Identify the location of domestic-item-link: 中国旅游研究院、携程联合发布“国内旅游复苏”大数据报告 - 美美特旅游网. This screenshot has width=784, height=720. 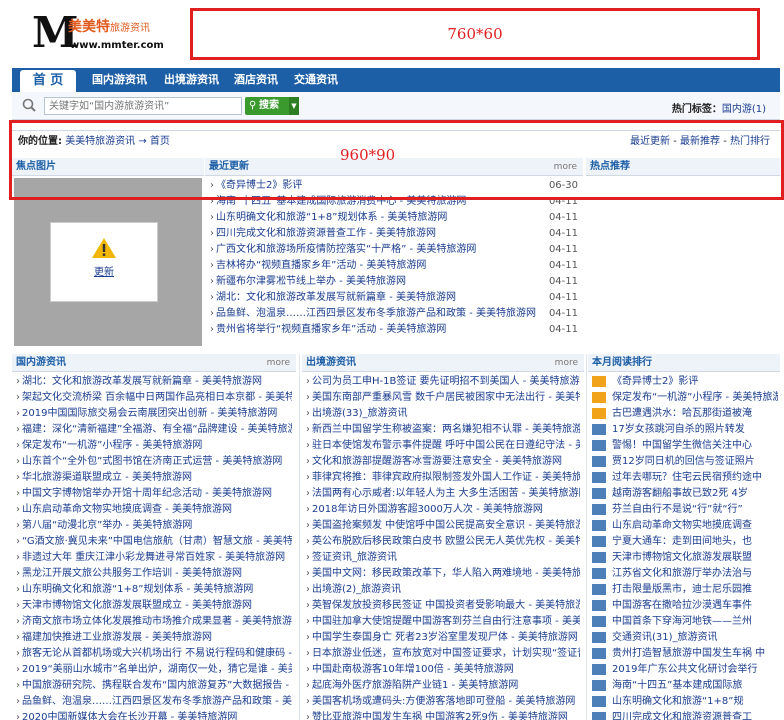
(157, 685).